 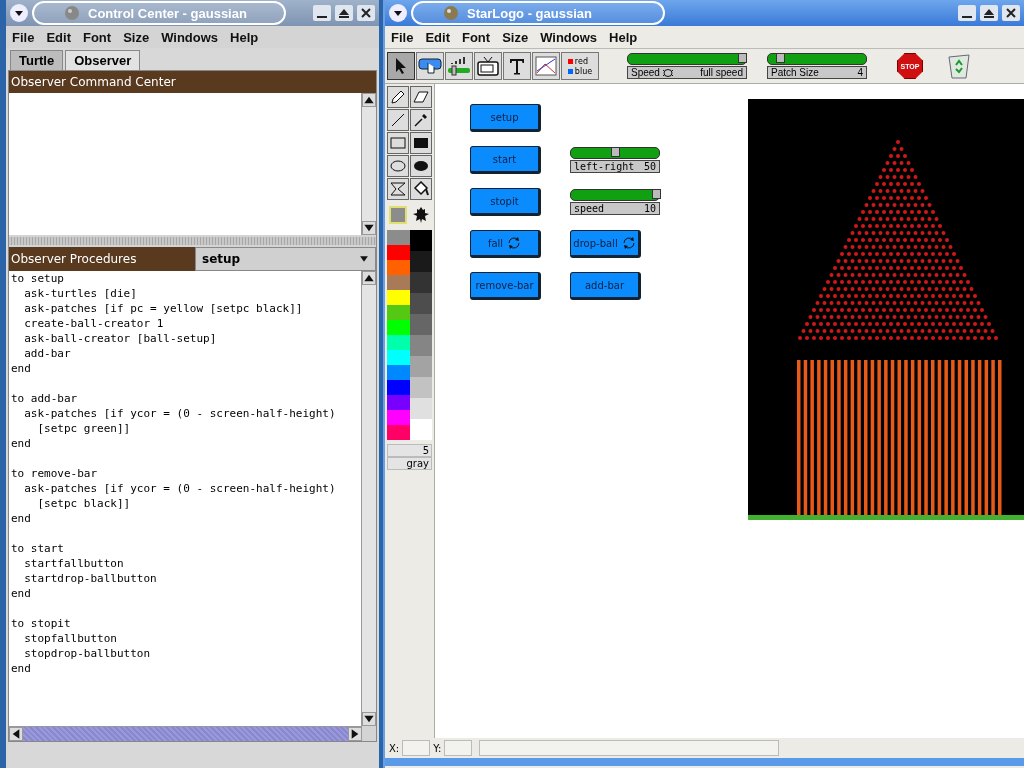 I want to click on eyedropper-icon, so click(x=421, y=120).